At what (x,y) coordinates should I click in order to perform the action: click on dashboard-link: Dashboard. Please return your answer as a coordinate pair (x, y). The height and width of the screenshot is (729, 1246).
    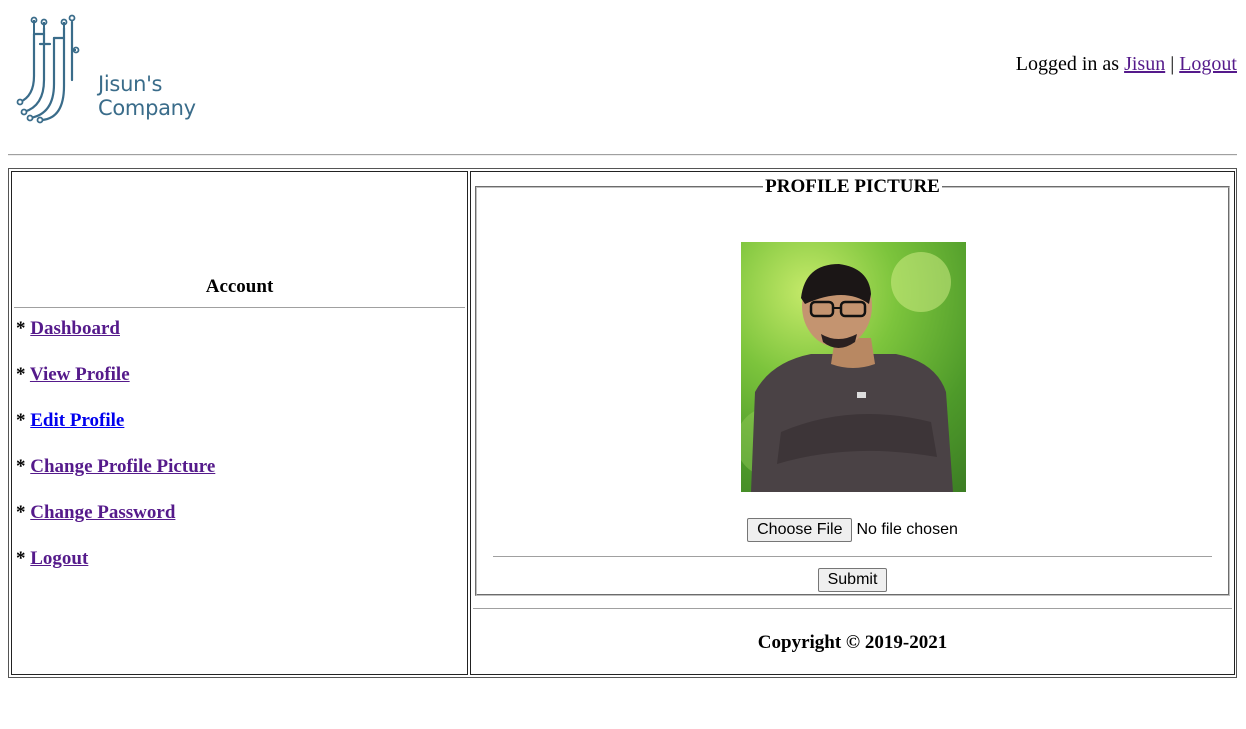
    Looking at the image, I should click on (75, 328).